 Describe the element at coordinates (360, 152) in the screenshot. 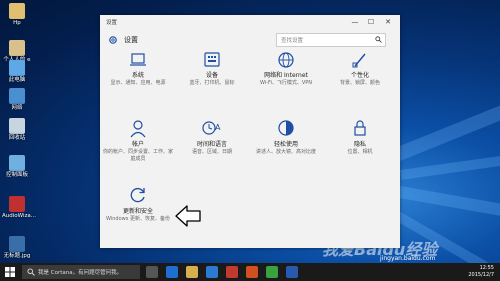

I see `tile-description: 位置、相机` at that location.